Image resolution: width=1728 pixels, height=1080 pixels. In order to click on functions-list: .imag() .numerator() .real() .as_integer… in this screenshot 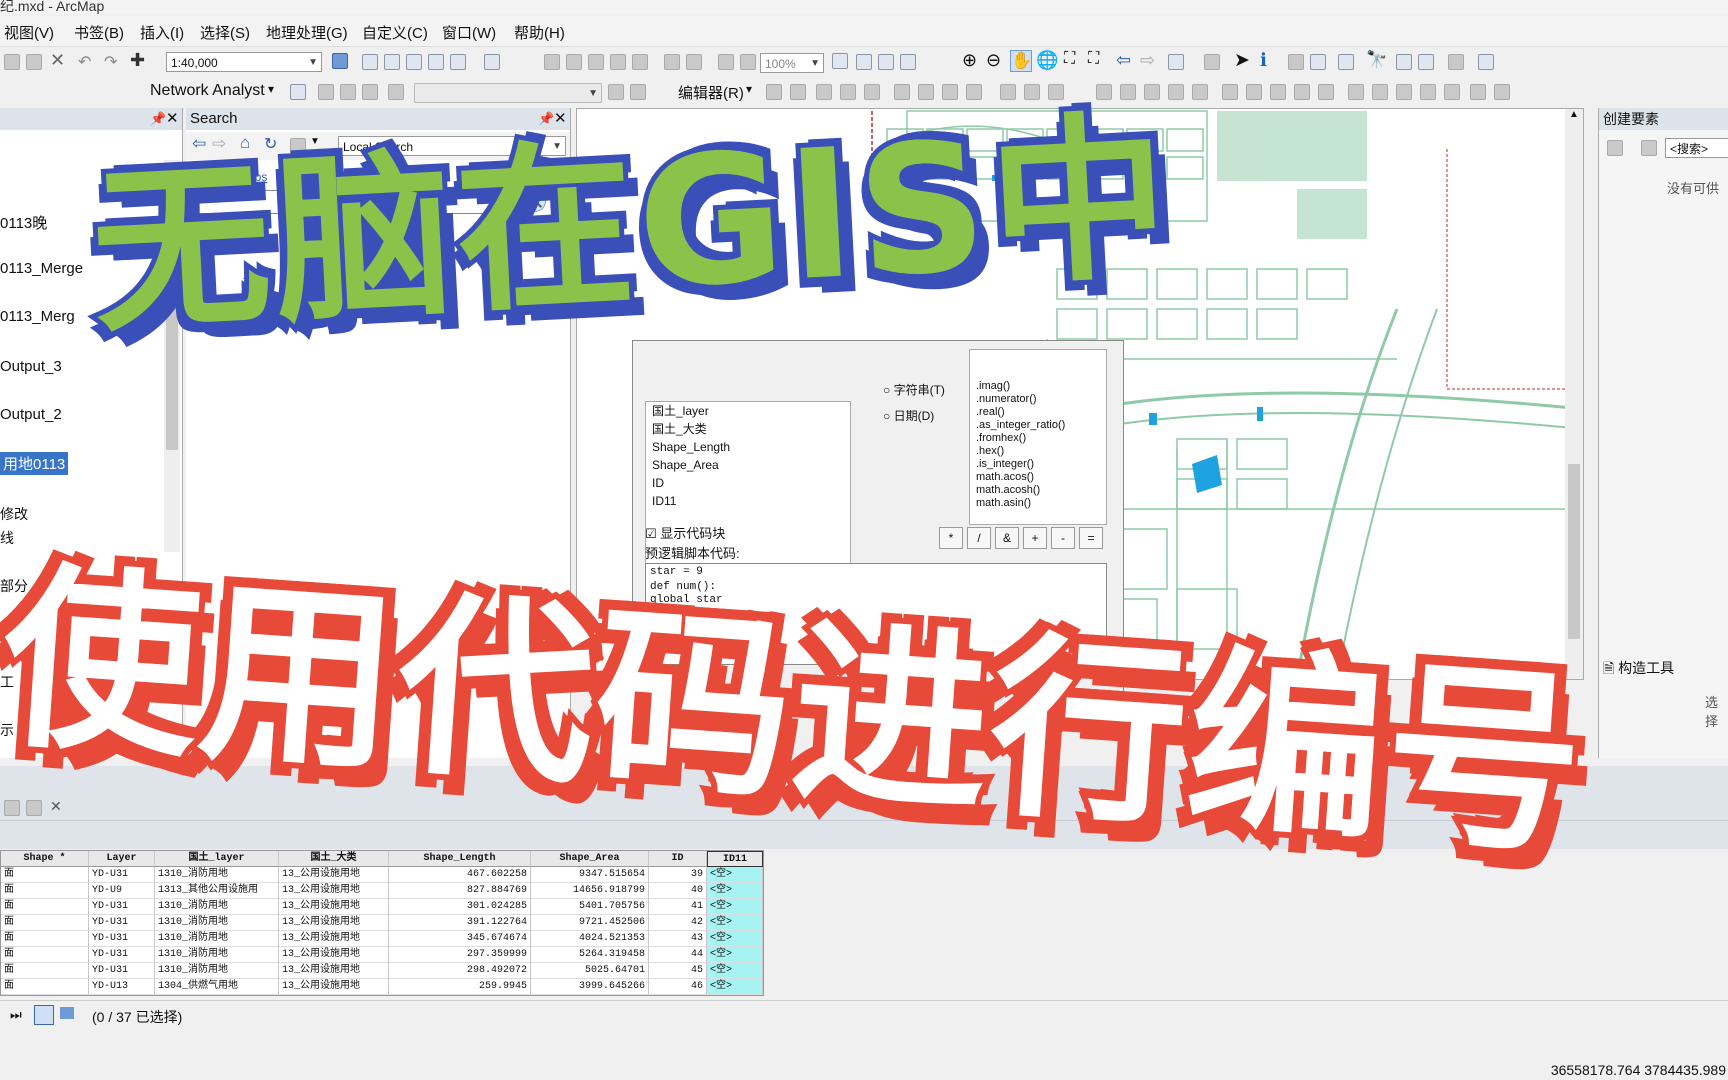, I will do `click(1038, 437)`.